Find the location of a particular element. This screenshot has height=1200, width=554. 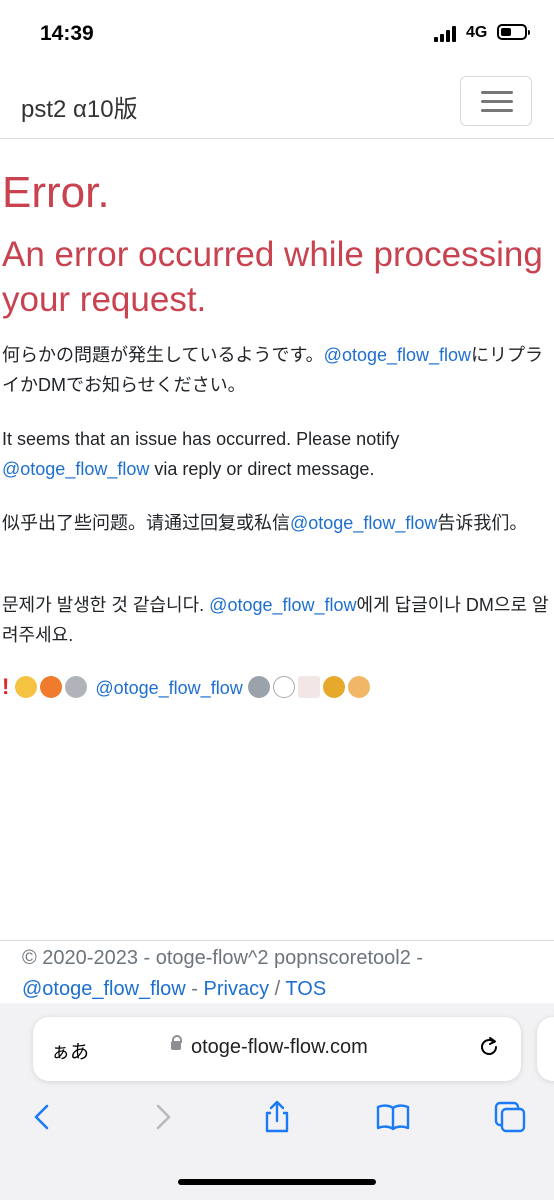

footer-twitter-link: @otoge_flow_flow is located at coordinates (104, 989).